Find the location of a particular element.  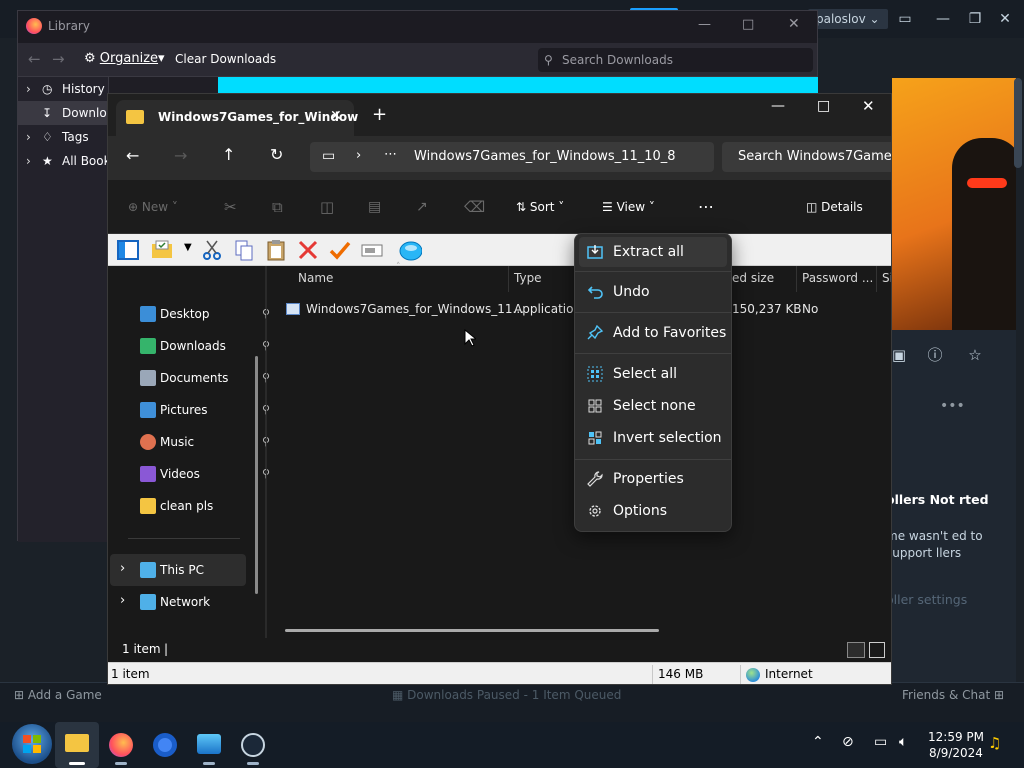

cut-legacy-icon is located at coordinates (212, 250).